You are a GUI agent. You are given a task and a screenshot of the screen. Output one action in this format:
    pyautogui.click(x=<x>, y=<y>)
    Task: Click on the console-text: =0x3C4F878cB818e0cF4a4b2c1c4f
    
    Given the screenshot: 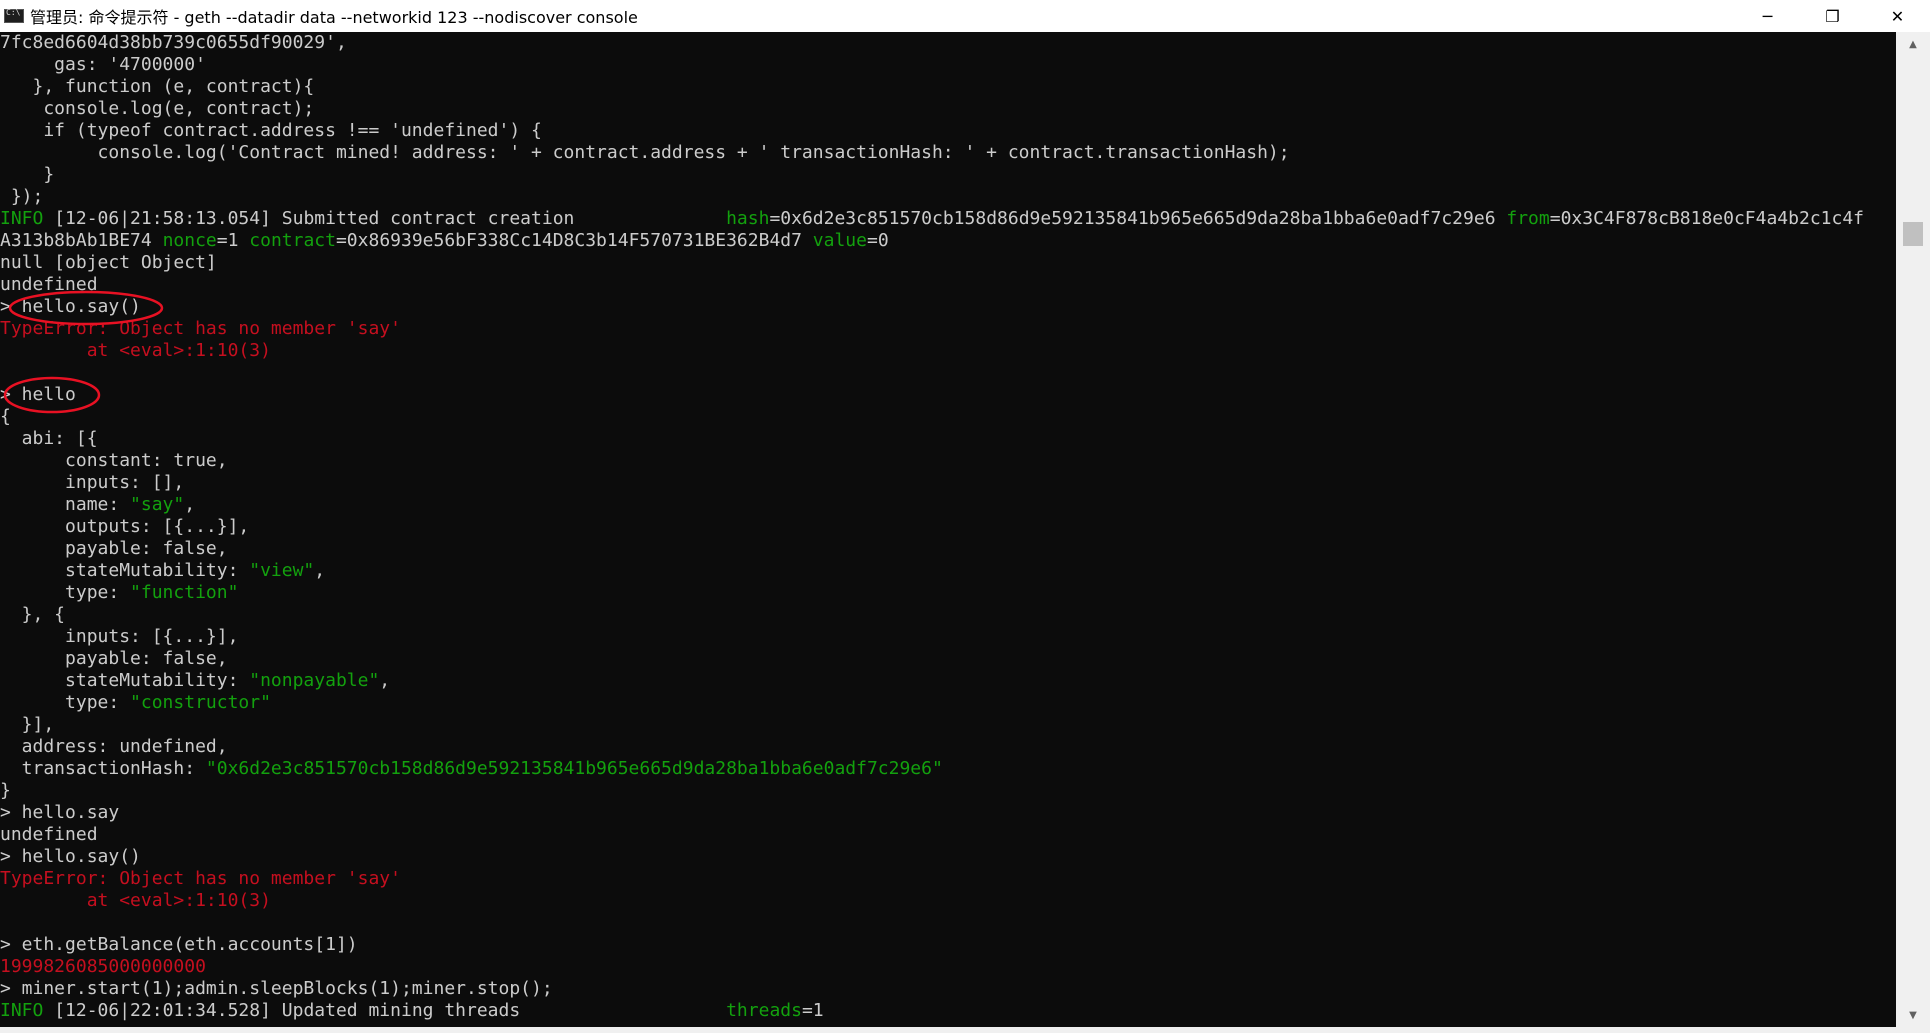 What is the action you would take?
    pyautogui.click(x=1707, y=218)
    